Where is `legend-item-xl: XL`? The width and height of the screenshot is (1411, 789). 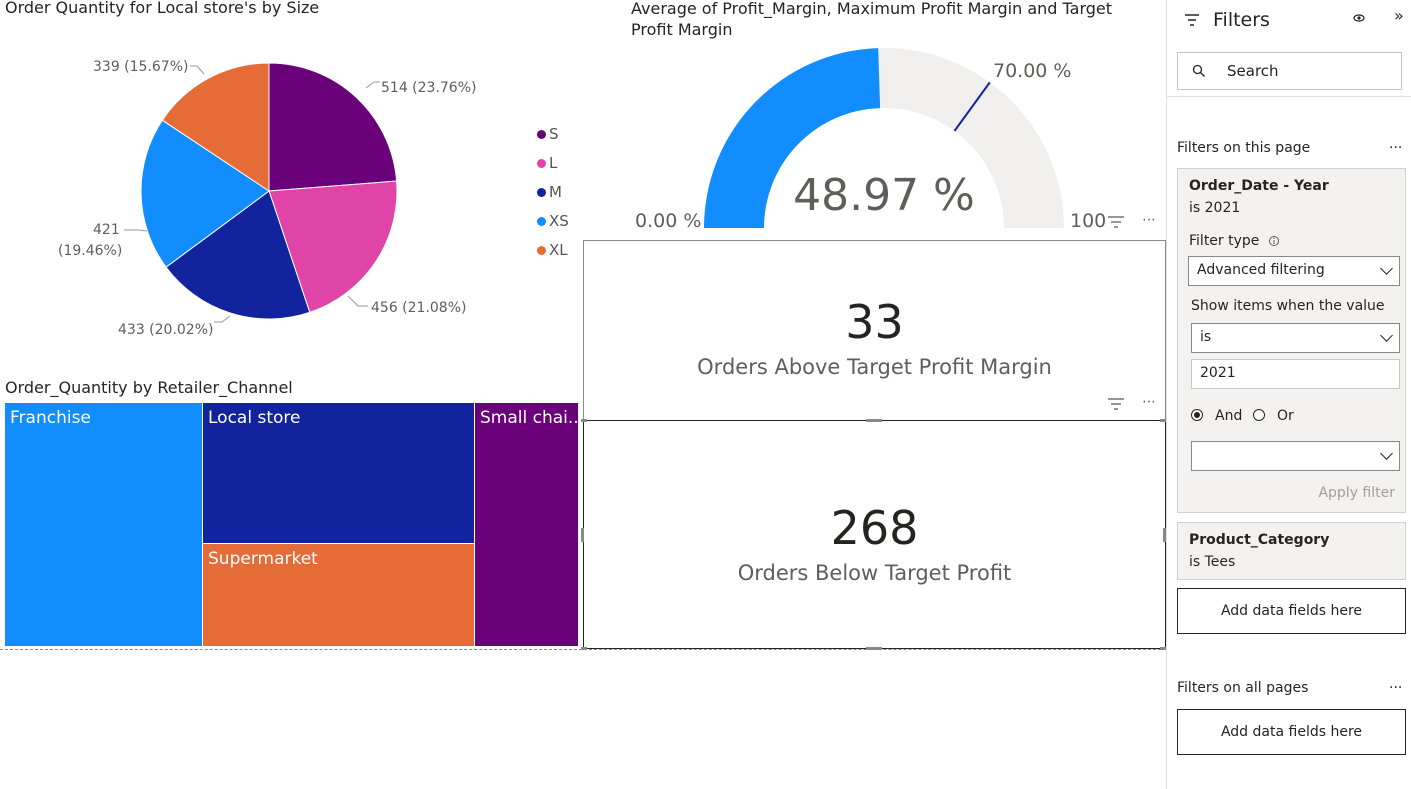 legend-item-xl: XL is located at coordinates (552, 250).